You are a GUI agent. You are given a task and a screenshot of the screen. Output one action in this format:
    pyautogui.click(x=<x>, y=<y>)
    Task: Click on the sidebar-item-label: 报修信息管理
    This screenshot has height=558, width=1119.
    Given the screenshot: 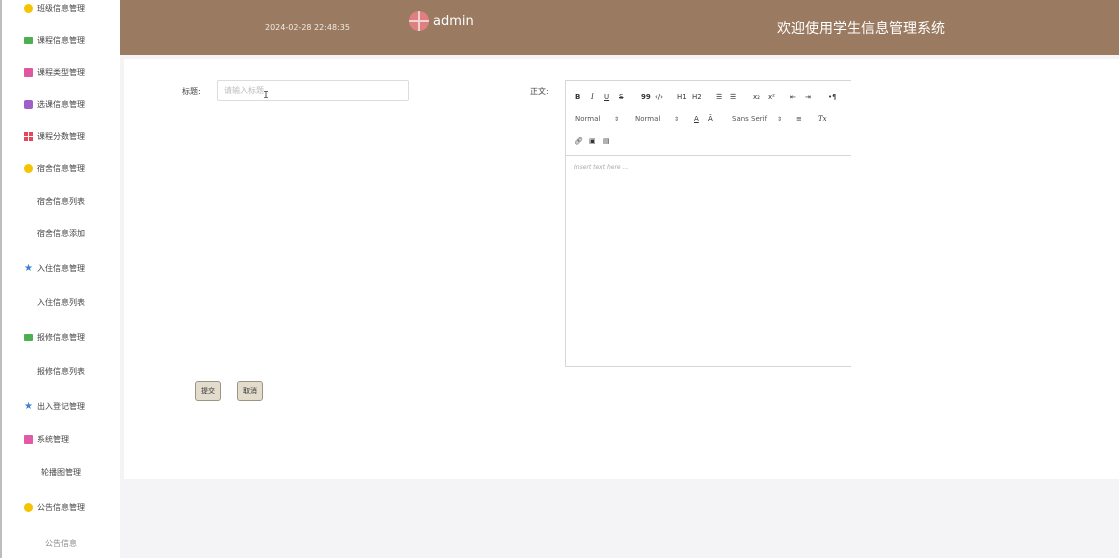 What is the action you would take?
    pyautogui.click(x=61, y=337)
    